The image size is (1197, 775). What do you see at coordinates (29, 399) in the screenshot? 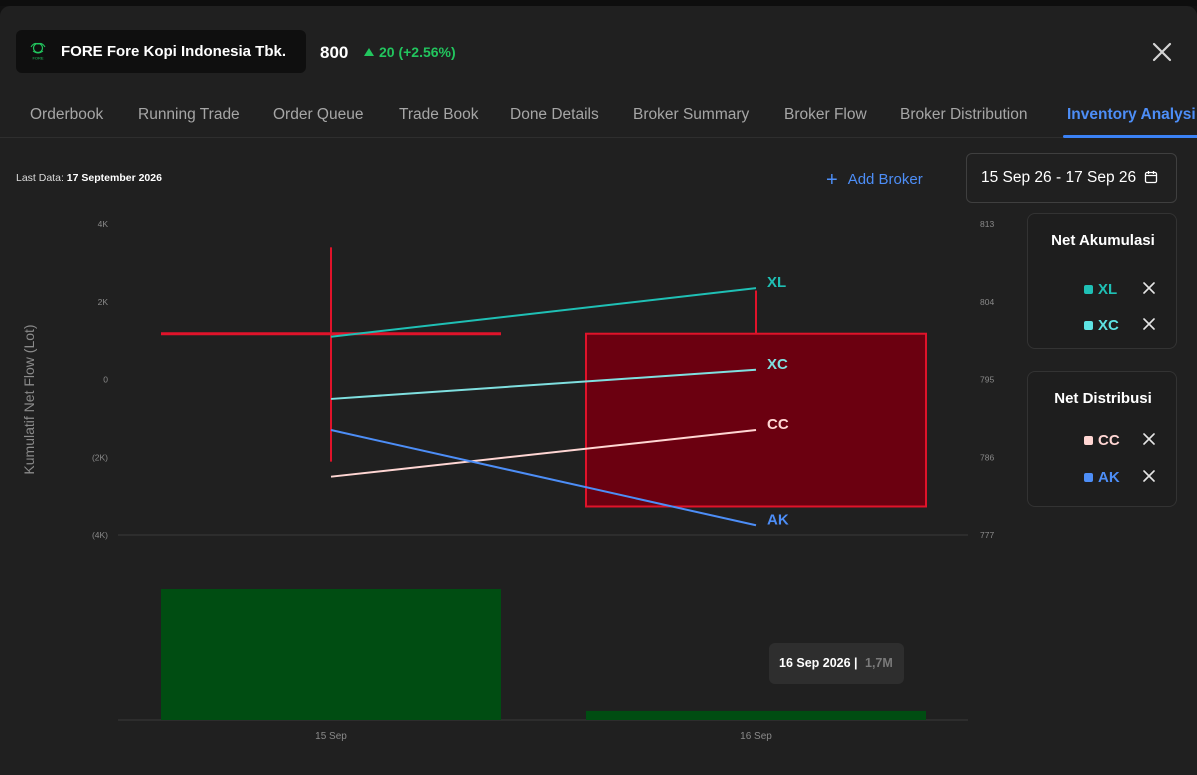
I see `y-axis-title: Kumulatif Net Flow (Lot)` at bounding box center [29, 399].